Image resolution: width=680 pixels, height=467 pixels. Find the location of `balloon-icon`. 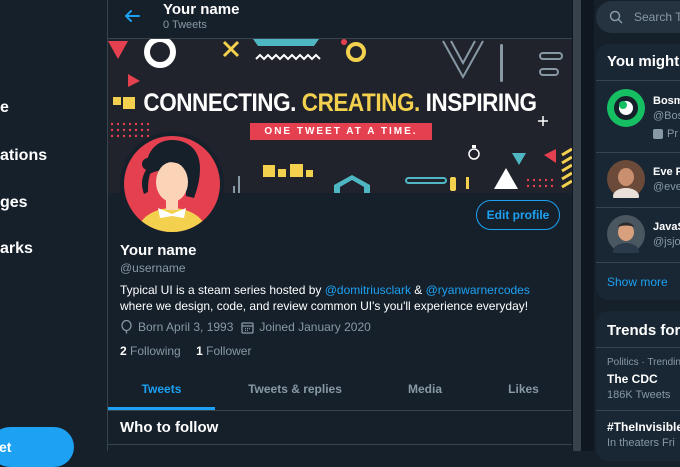

balloon-icon is located at coordinates (126, 327).